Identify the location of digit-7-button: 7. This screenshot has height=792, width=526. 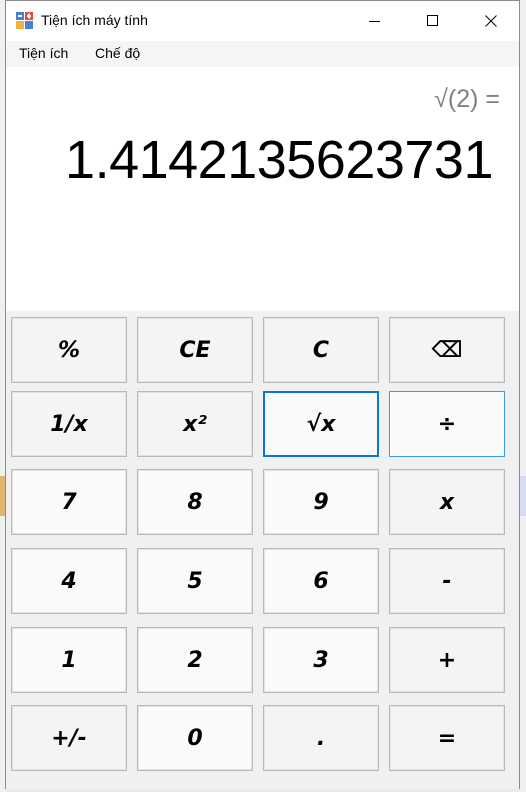
(69, 502).